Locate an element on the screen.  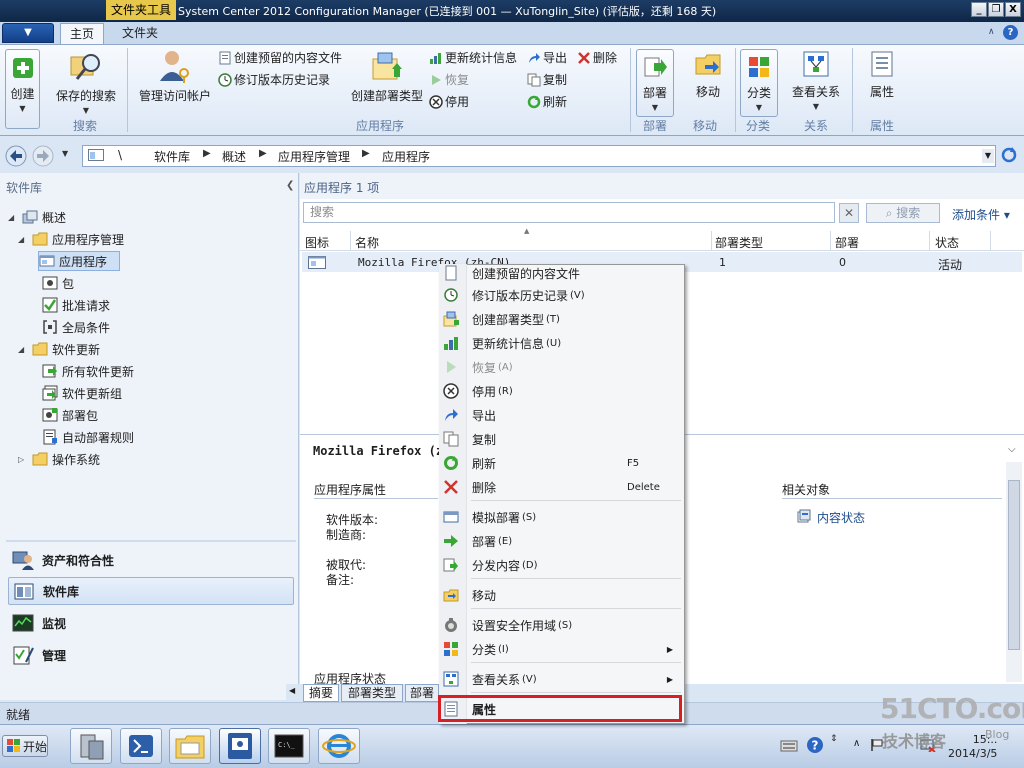
create-deployment-type-button: 创建部署类型 is located at coordinates (387, 76).